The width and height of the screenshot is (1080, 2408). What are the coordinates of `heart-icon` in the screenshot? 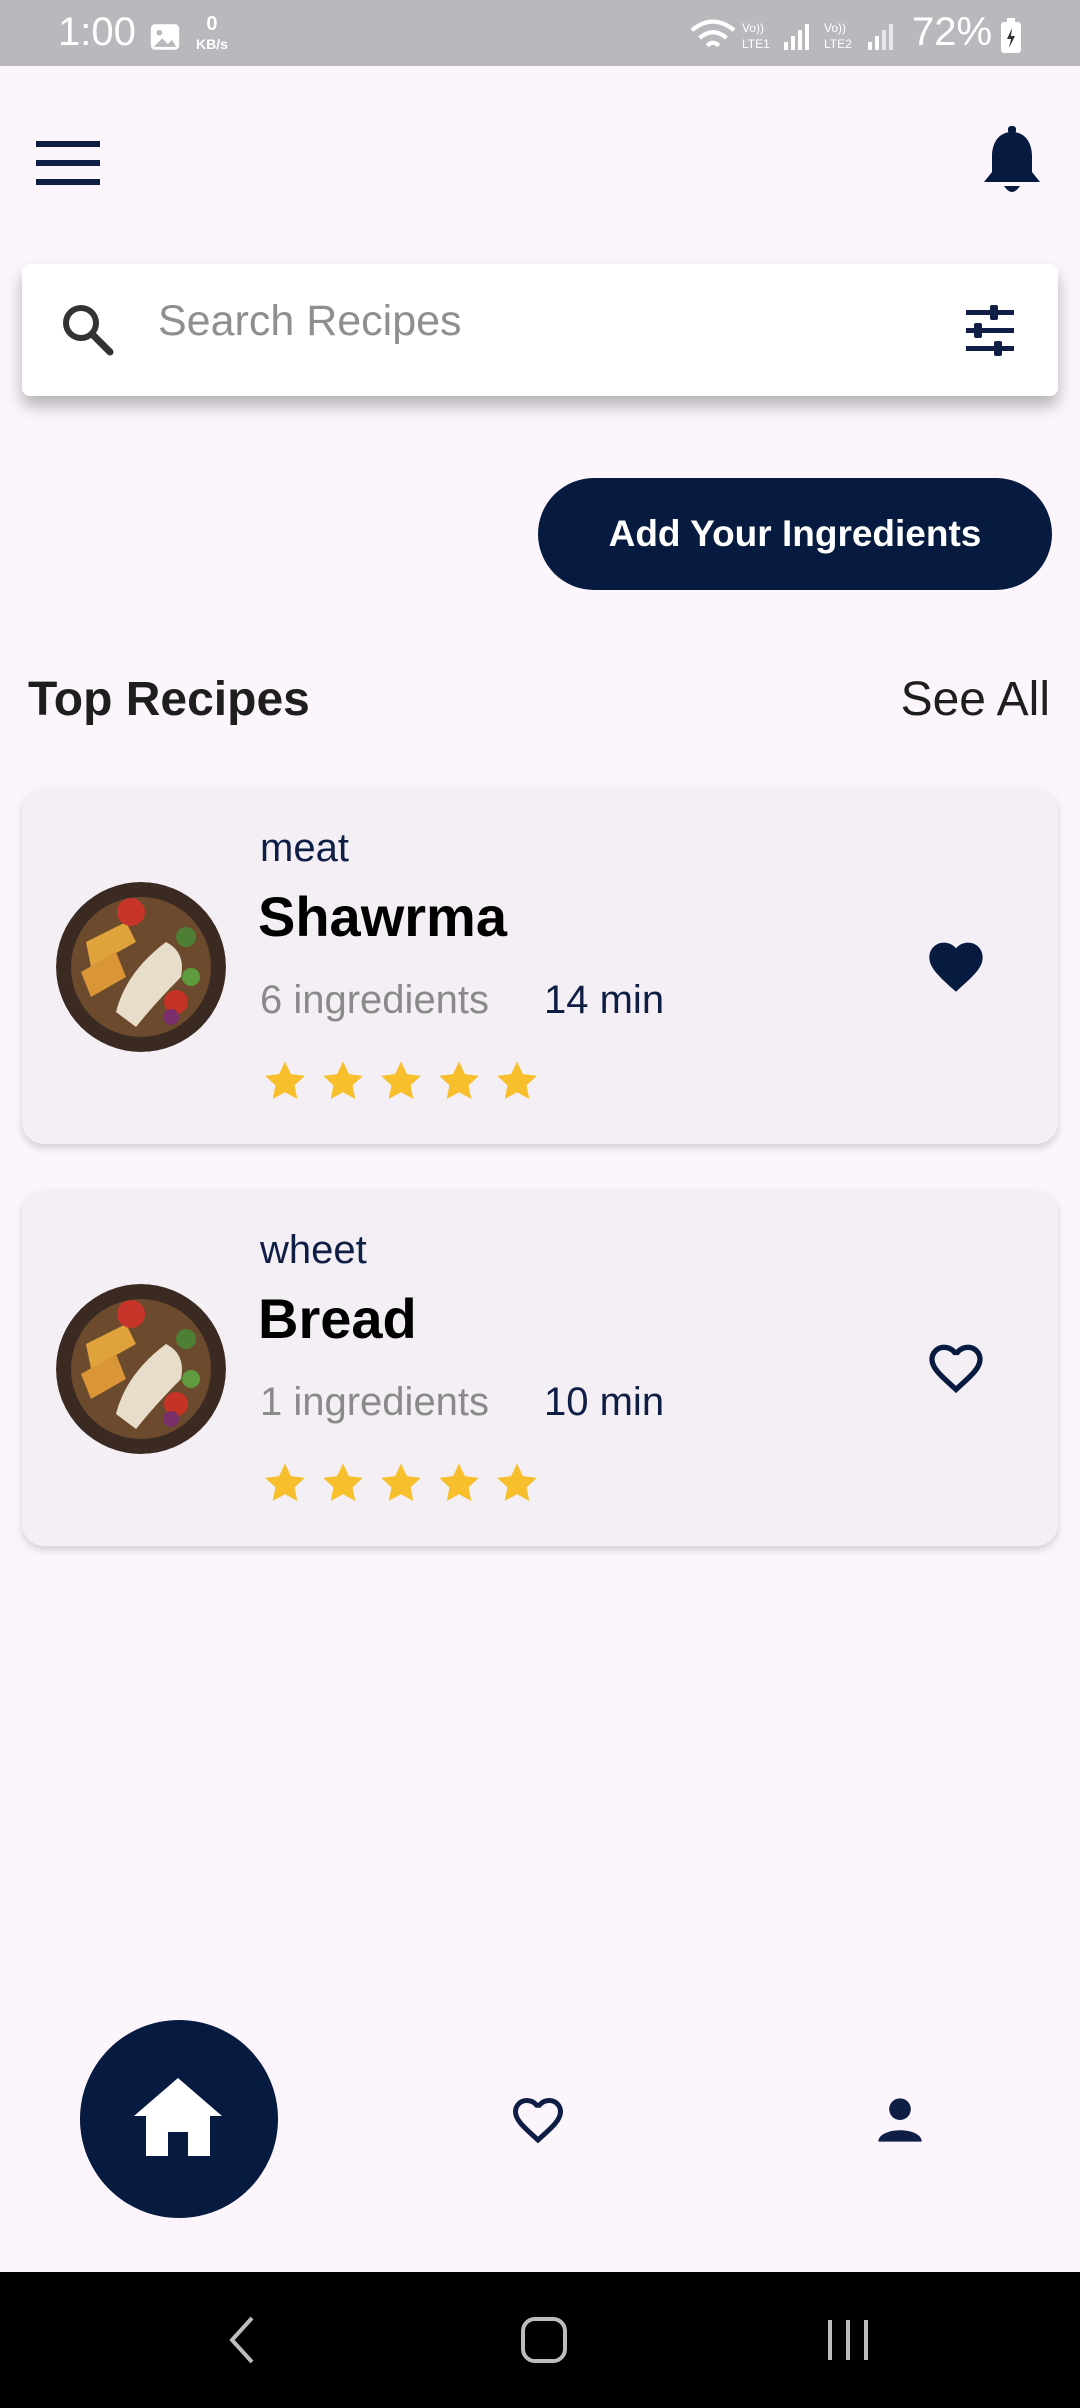 It's located at (956, 964).